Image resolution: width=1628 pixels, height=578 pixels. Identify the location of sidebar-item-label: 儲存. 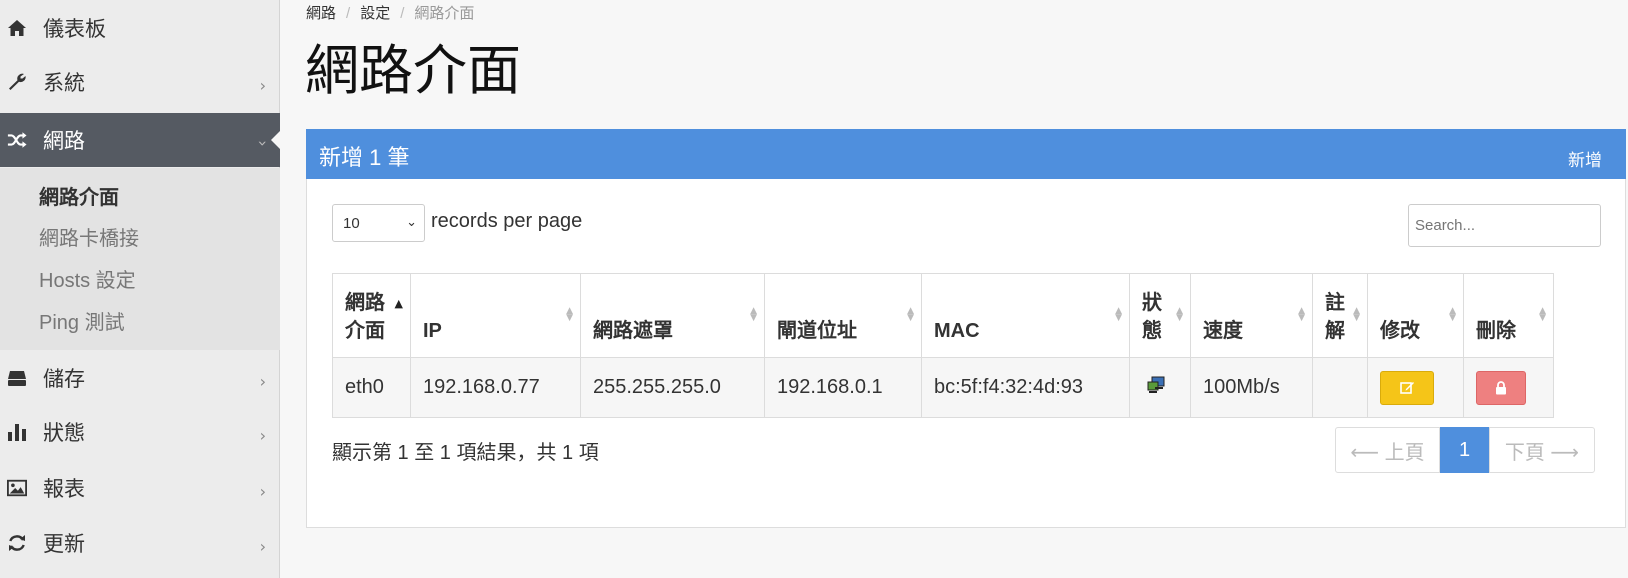
(64, 379).